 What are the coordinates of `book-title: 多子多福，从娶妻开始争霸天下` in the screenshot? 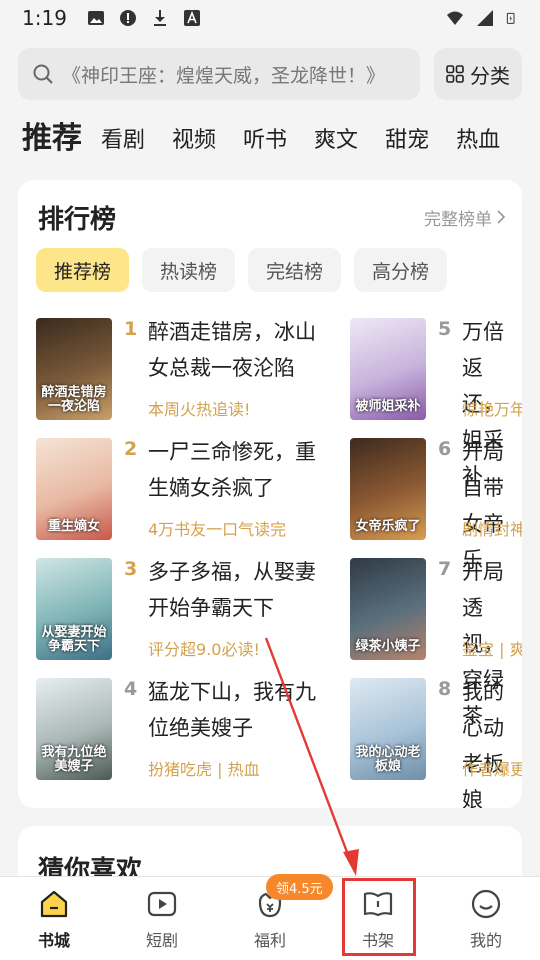 It's located at (232, 590).